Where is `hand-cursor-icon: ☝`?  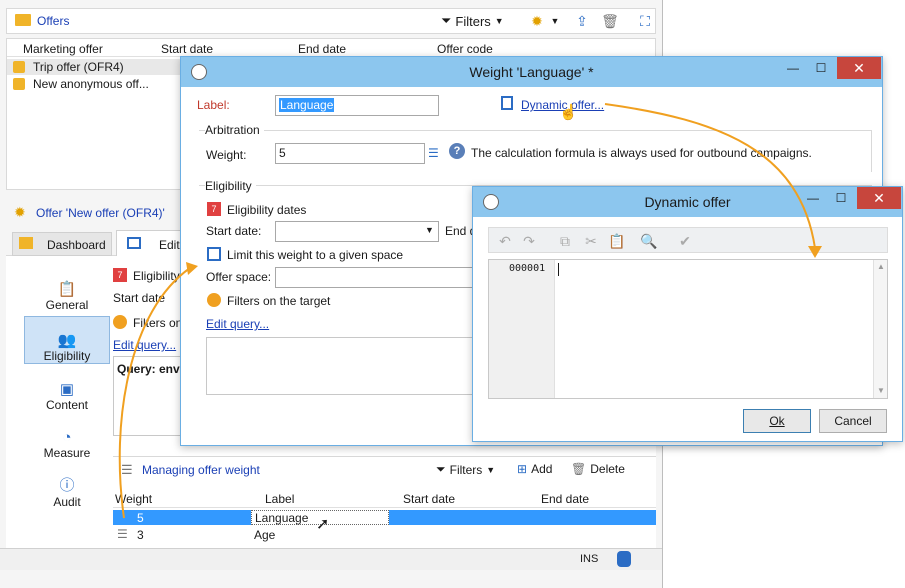
hand-cursor-icon: ☝ is located at coordinates (568, 112).